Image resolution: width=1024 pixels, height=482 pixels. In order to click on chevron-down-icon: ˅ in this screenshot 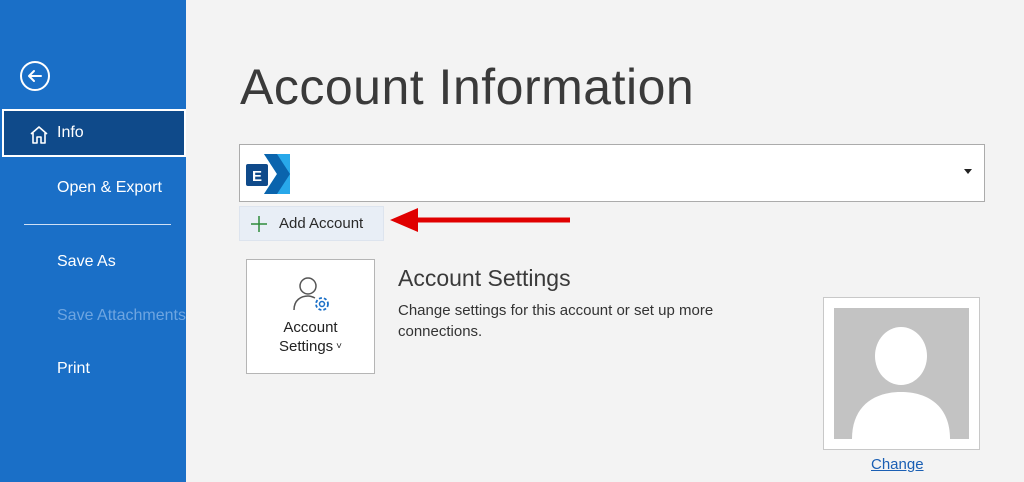, I will do `click(339, 346)`.